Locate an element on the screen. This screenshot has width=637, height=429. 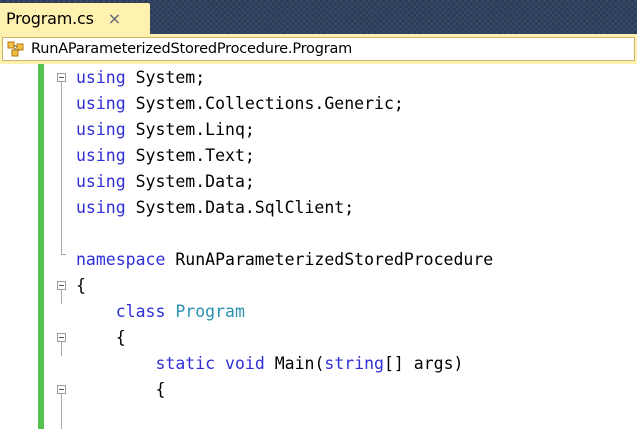
code-line: using System; is located at coordinates (140, 78).